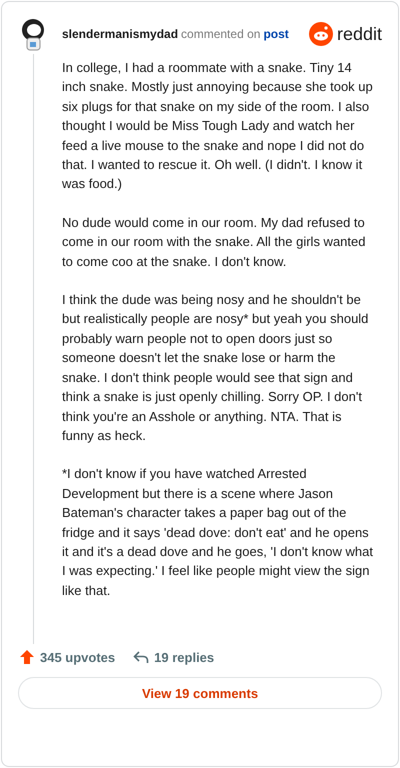  Describe the element at coordinates (120, 34) in the screenshot. I see `username: slendermanismydad` at that location.